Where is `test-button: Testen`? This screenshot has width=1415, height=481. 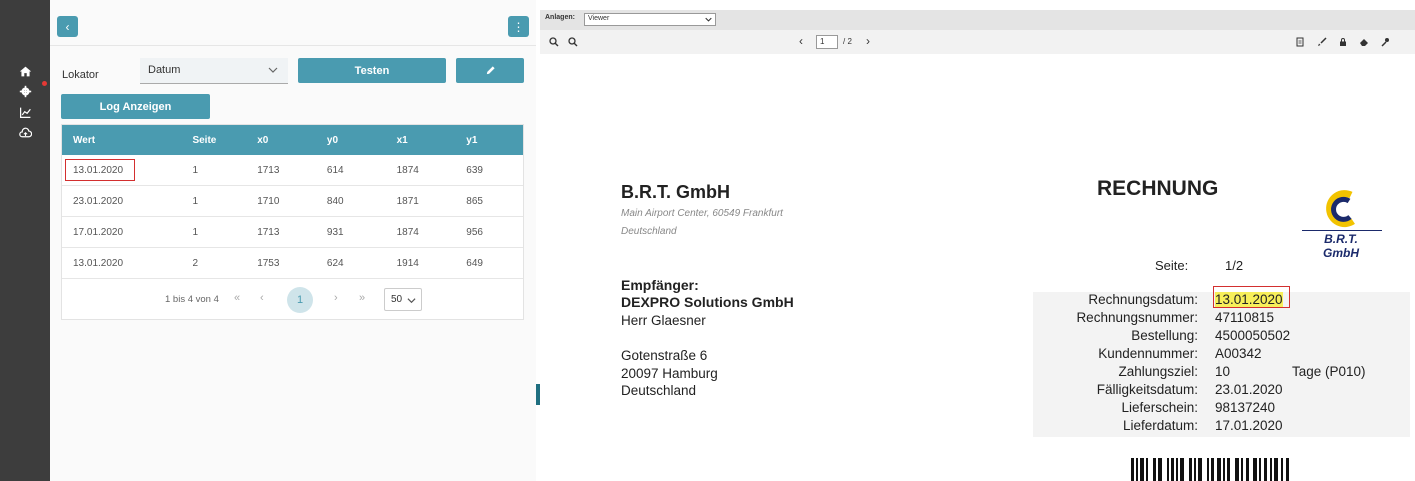
test-button: Testen is located at coordinates (372, 70).